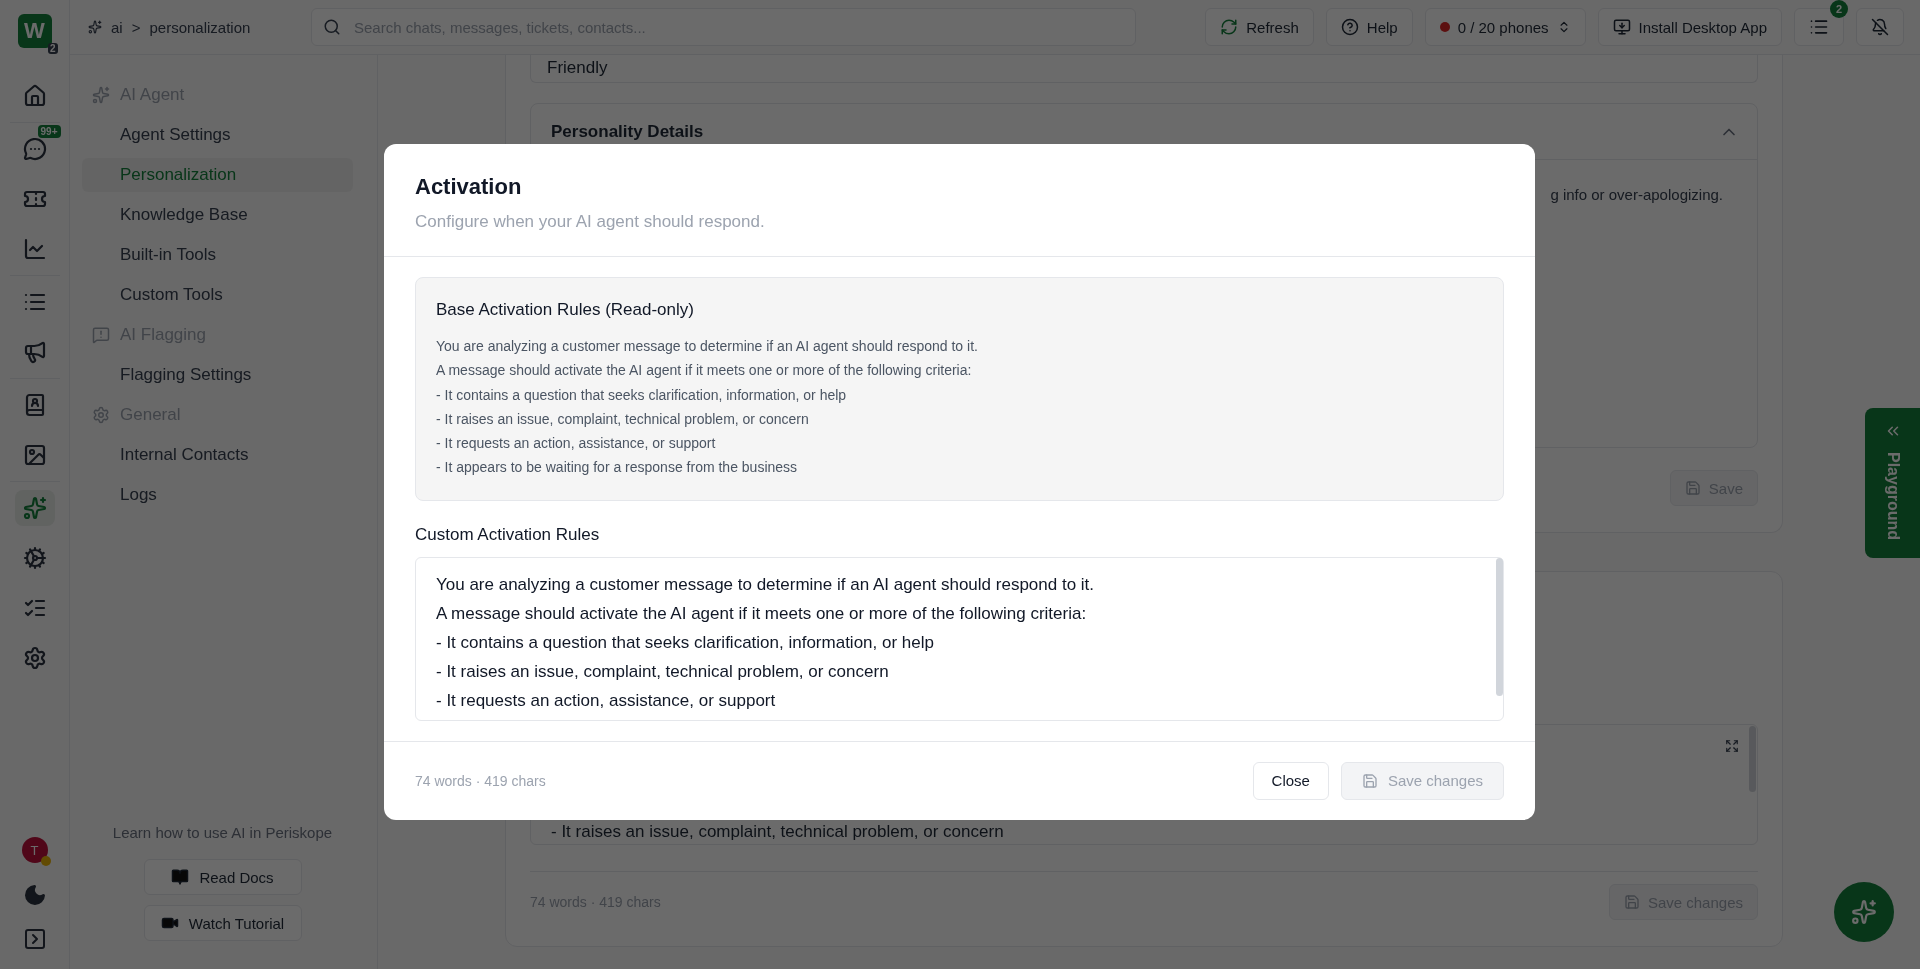 This screenshot has height=969, width=1920. What do you see at coordinates (49, 131) in the screenshot?
I see `unread-badge: 99+` at bounding box center [49, 131].